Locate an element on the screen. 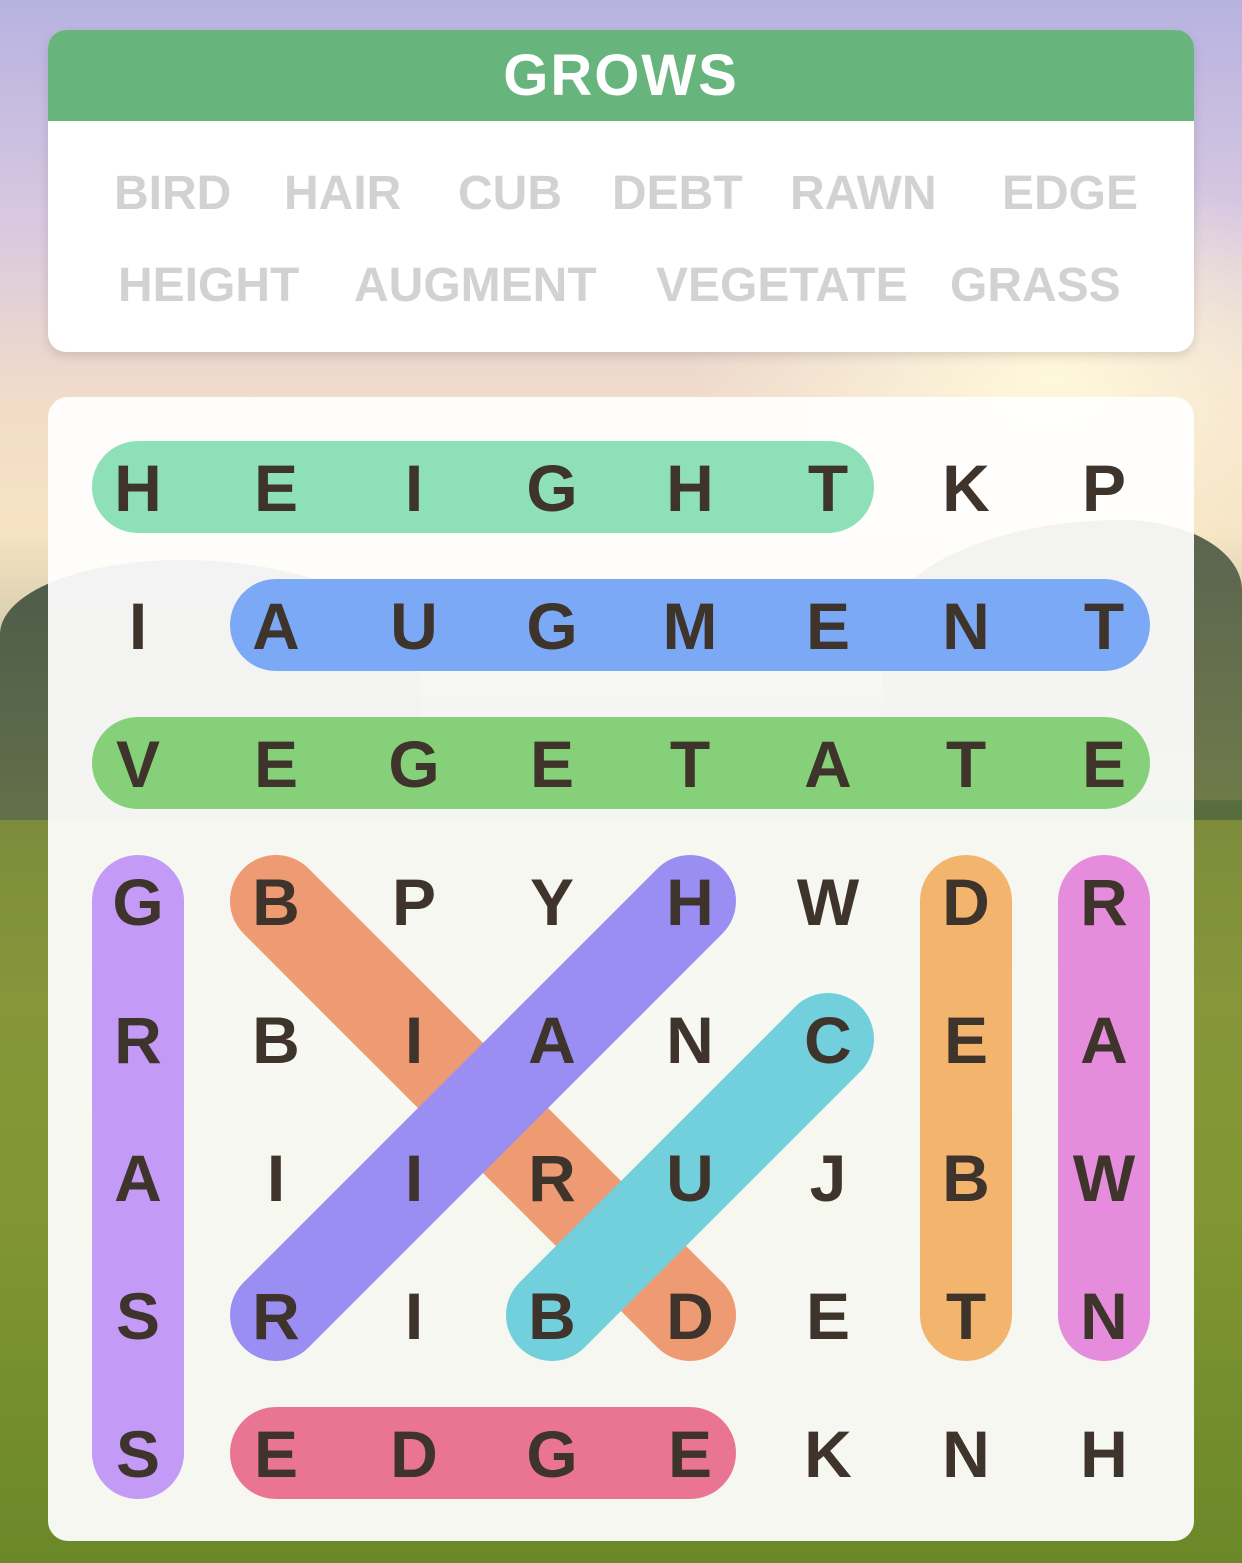  grid-cell-0-2: I is located at coordinates (414, 488).